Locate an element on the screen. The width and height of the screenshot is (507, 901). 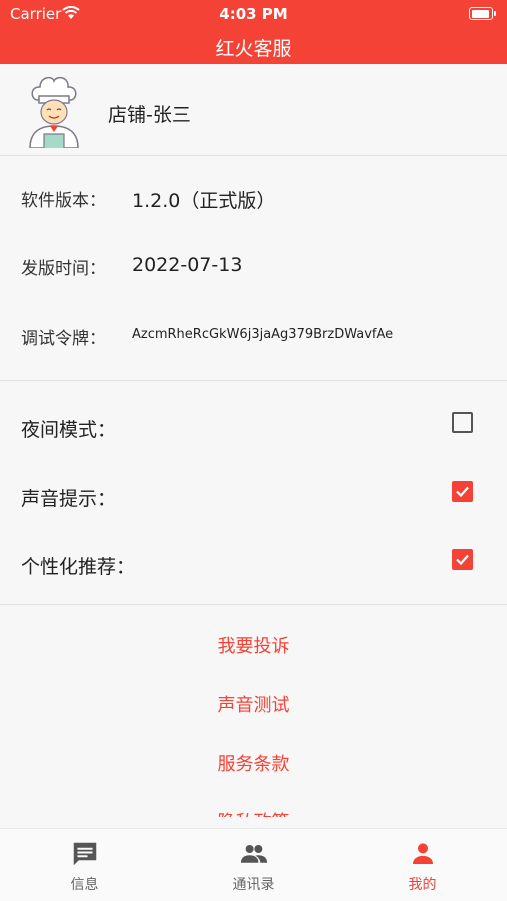
night-mode-checkbox is located at coordinates (462, 422).